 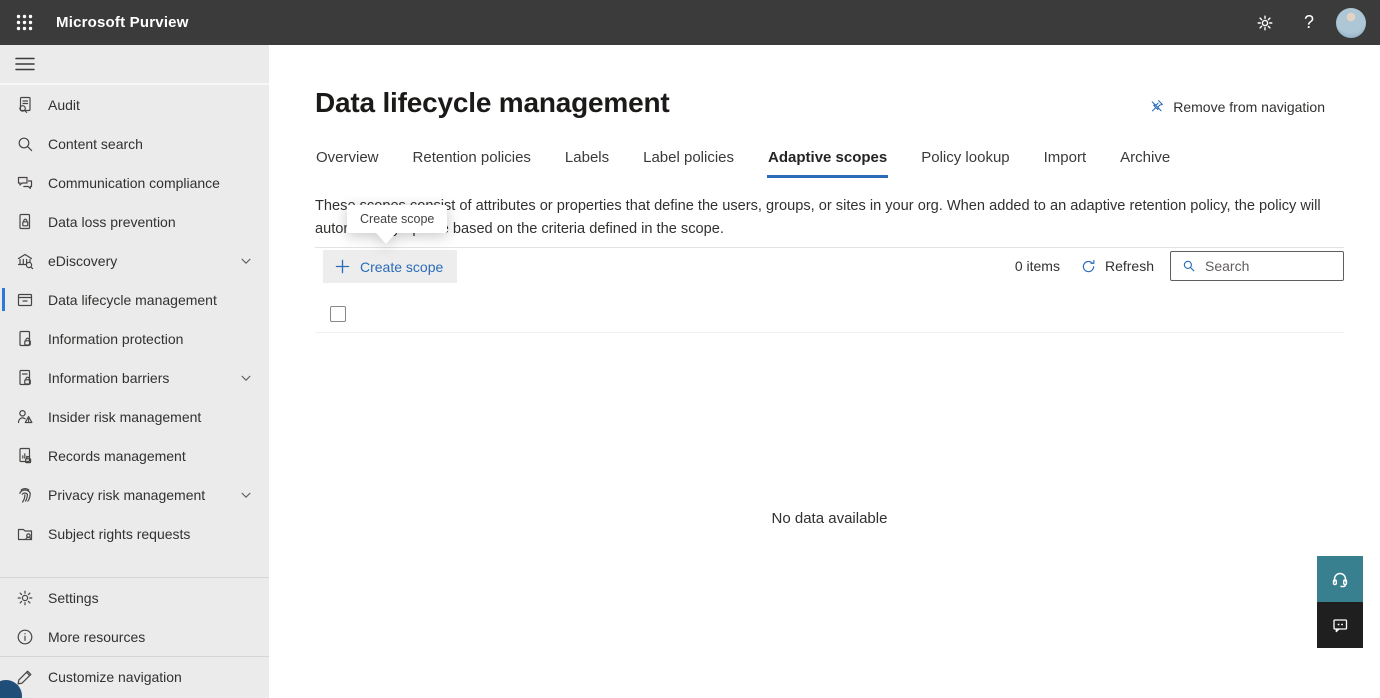 I want to click on create-scope-label: Create scope, so click(x=402, y=266).